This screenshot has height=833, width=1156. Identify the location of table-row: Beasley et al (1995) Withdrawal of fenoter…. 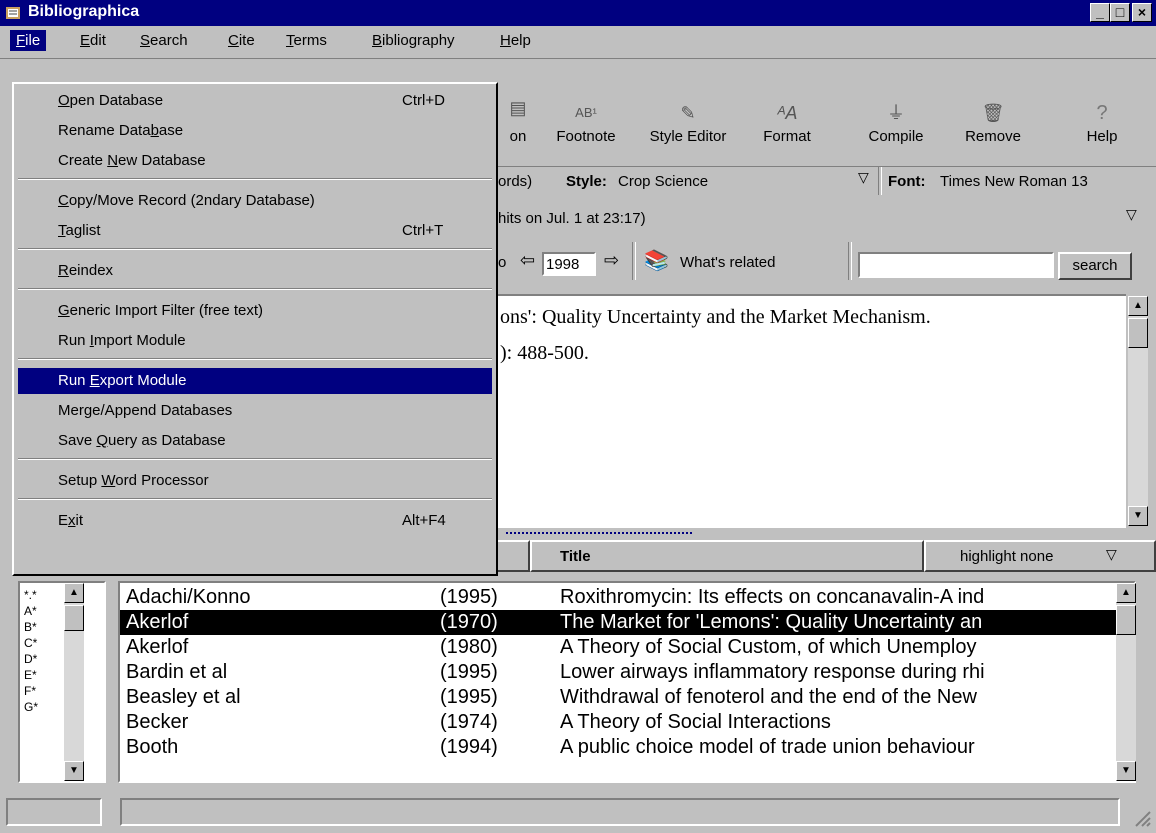
(620, 697).